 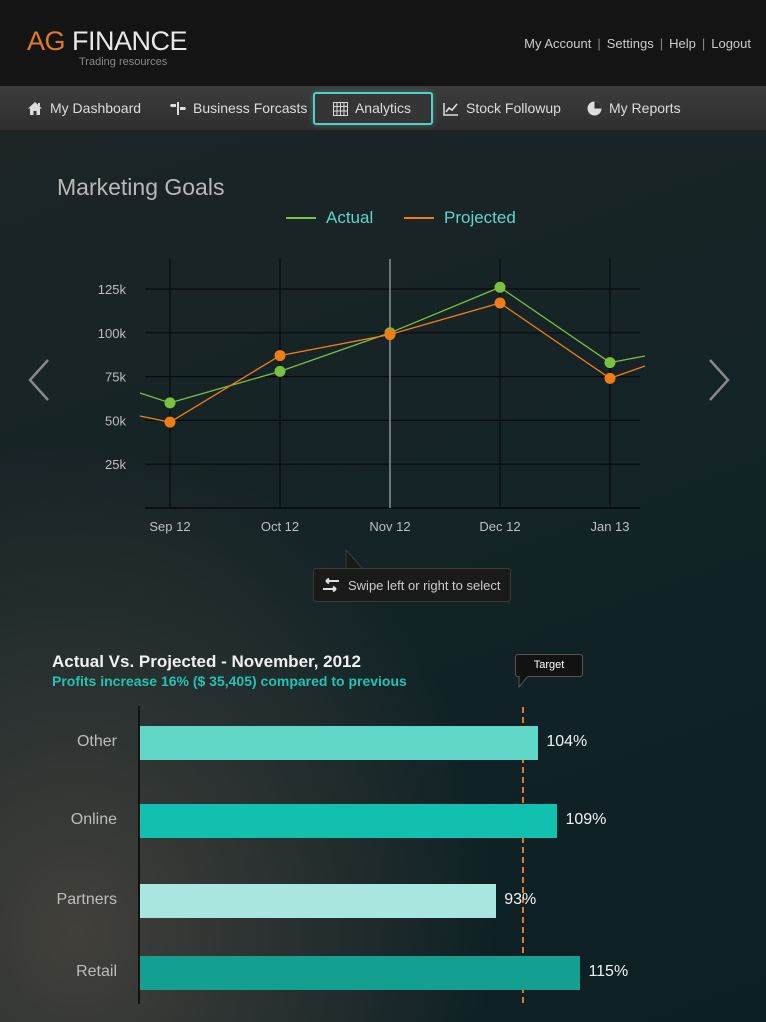 I want to click on nav-business-forcasts: Business Forcasts, so click(x=238, y=108).